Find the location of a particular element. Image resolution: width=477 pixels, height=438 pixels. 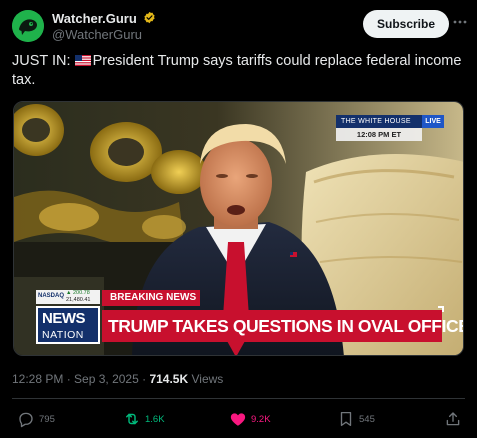

divider is located at coordinates (238, 398).